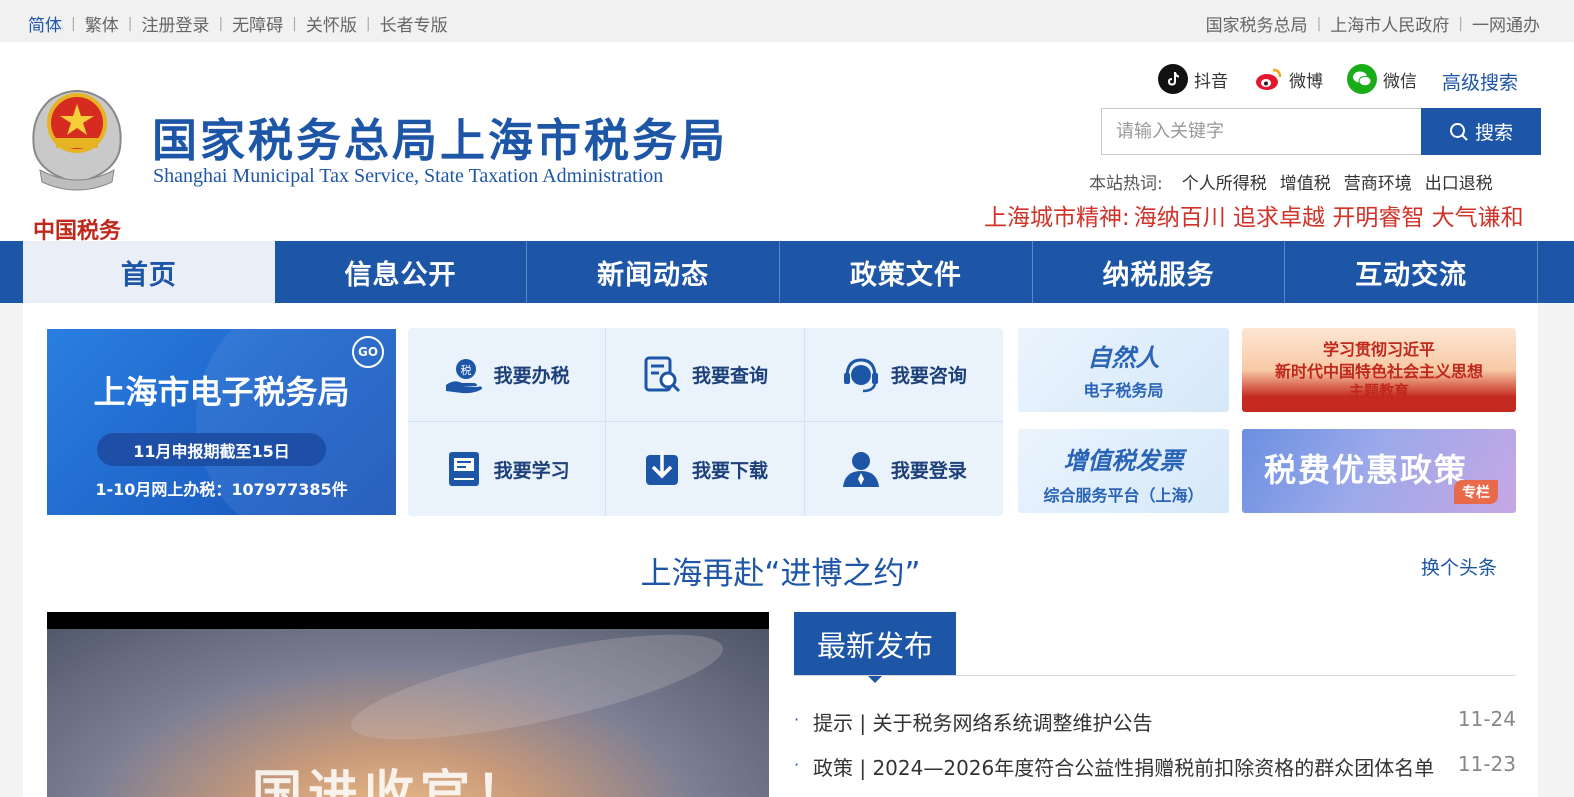 The height and width of the screenshot is (797, 1574). I want to click on advanced-search-link: 高级搜索, so click(1480, 81).